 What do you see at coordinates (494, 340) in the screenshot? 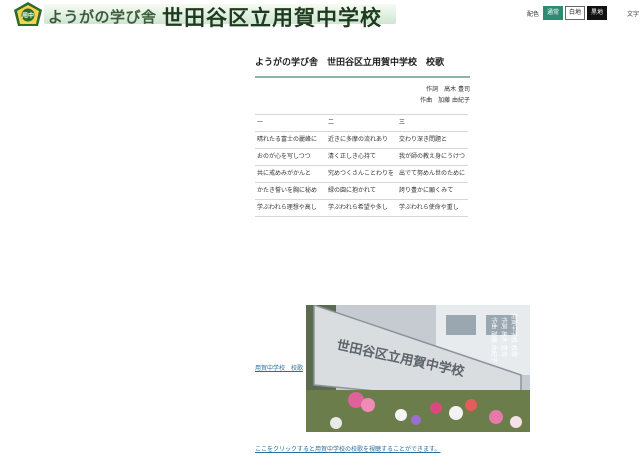
I see `video-overlay-composer: 作曲 加藤 由紀子` at bounding box center [494, 340].